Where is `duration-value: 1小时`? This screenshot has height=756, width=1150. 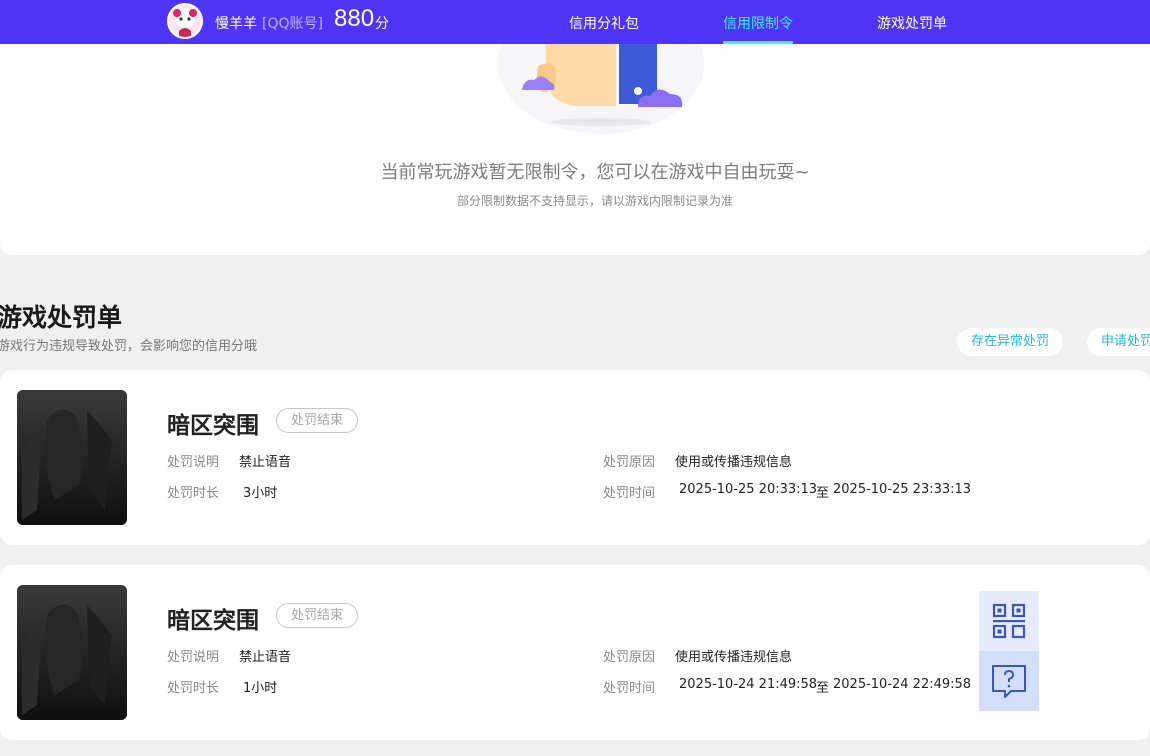
duration-value: 1小时 is located at coordinates (260, 688).